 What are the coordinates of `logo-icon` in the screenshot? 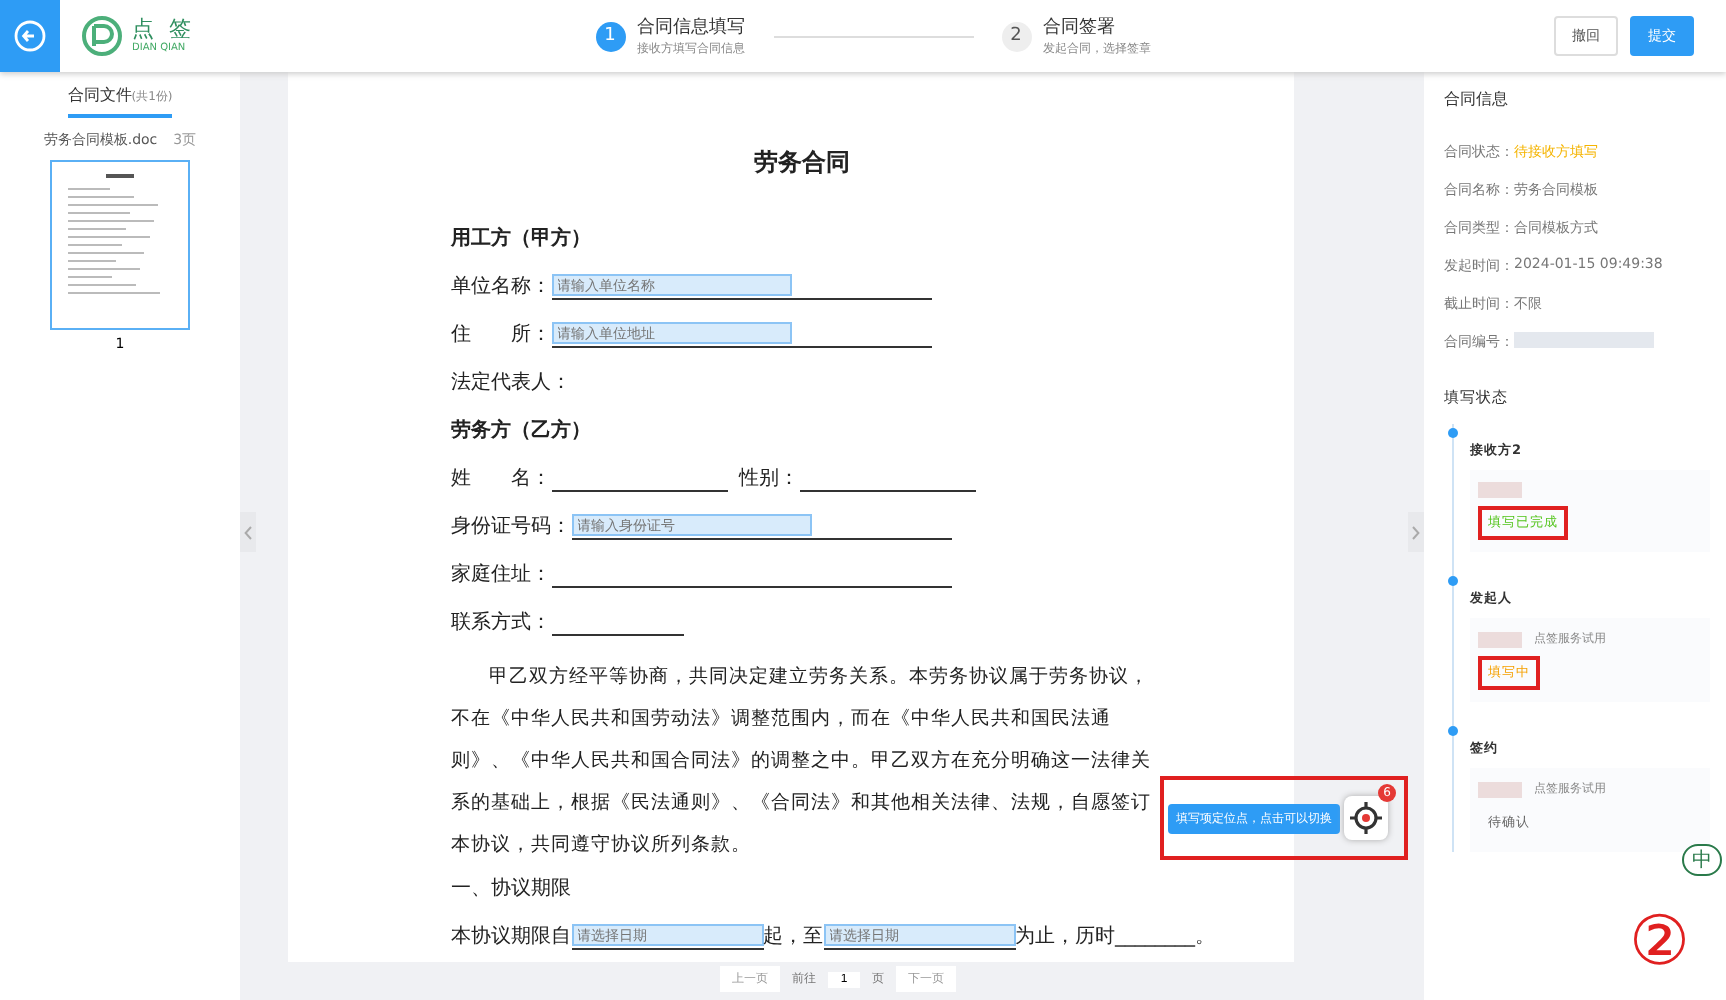 It's located at (102, 36).